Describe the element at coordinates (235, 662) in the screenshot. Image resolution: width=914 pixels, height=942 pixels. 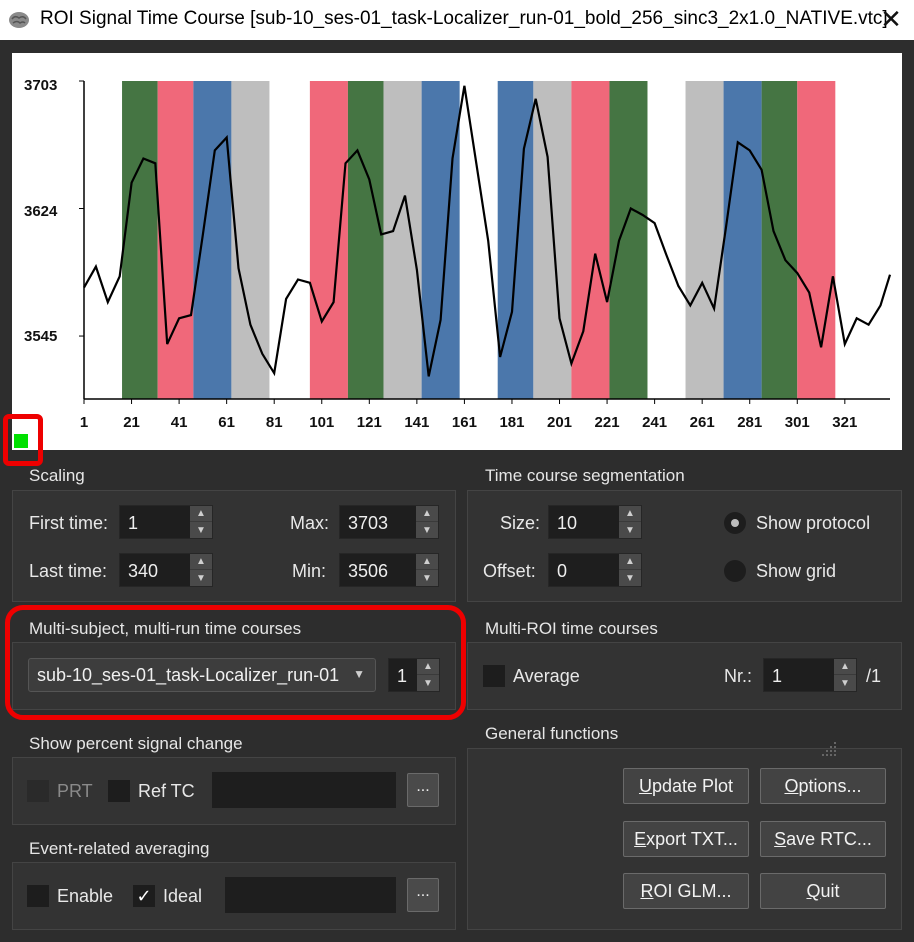
I see `highlight-box-multi-subject` at that location.